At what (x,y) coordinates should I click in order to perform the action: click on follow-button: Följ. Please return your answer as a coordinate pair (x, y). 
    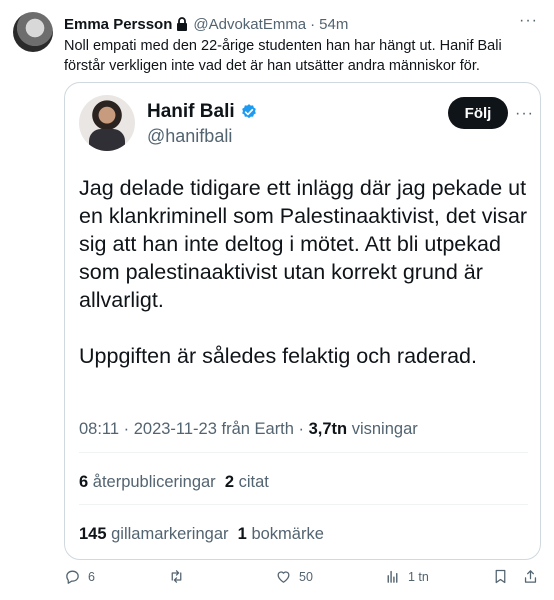
    Looking at the image, I should click on (478, 113).